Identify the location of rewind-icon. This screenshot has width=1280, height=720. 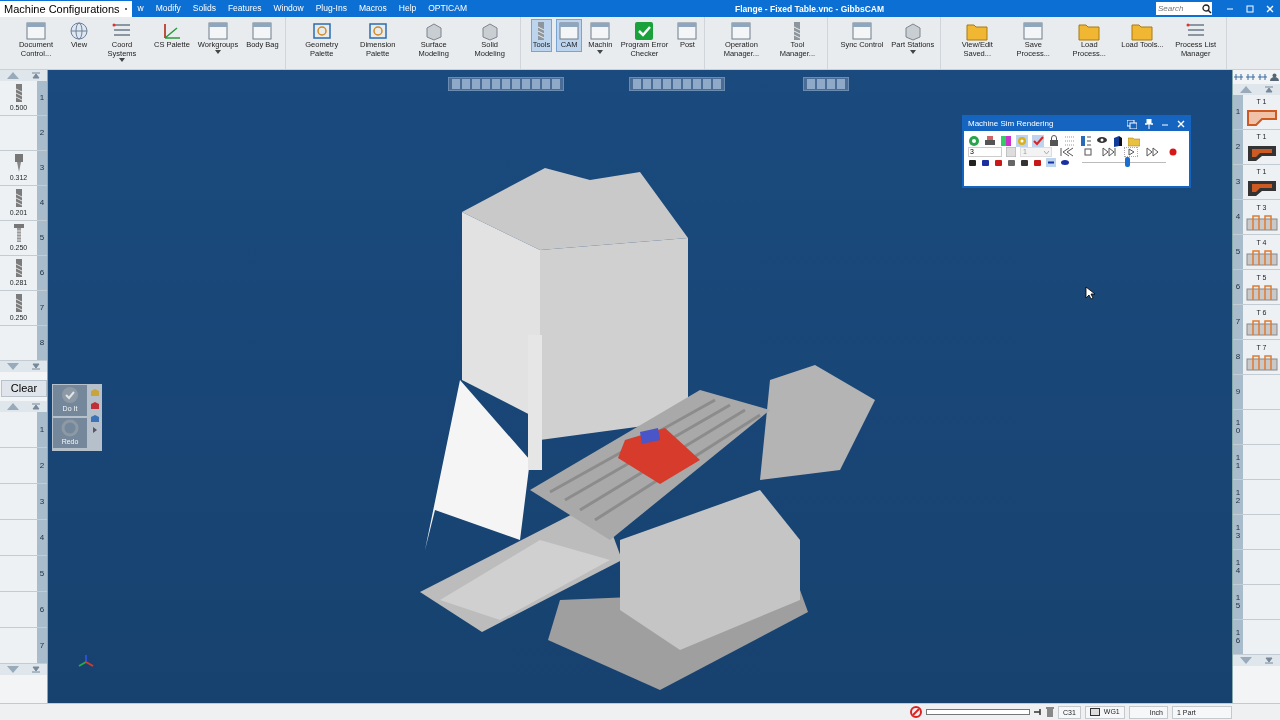
(1067, 152).